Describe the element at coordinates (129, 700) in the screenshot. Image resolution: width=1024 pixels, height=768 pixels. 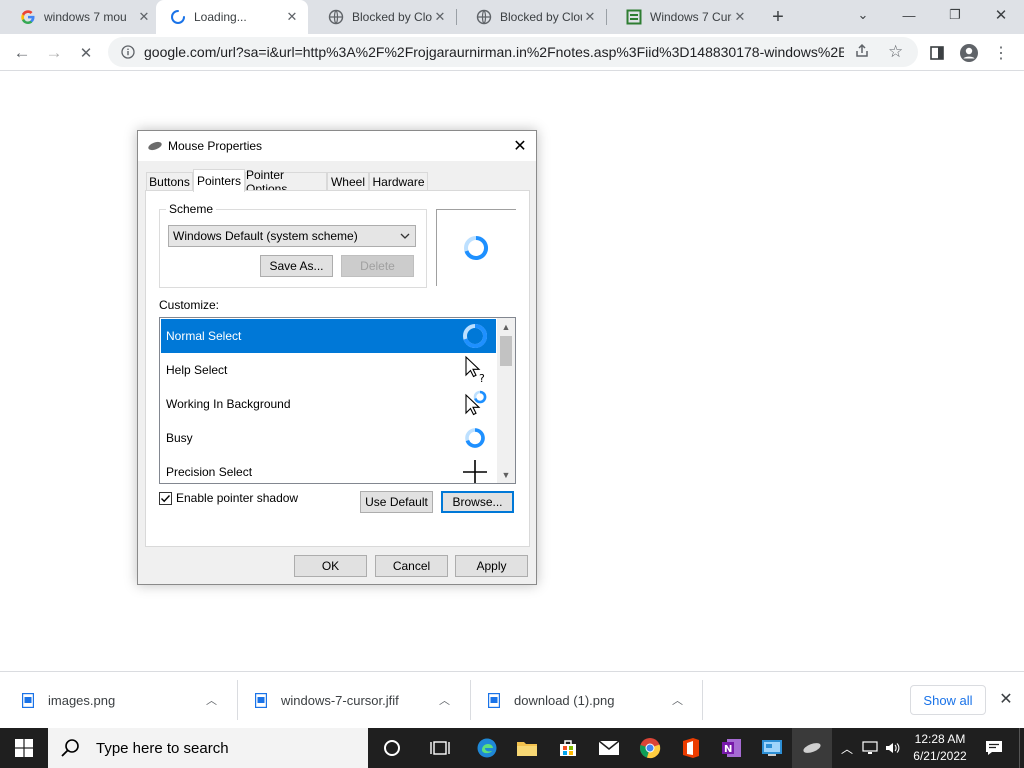
I see `download-item: images.png ︿` at that location.